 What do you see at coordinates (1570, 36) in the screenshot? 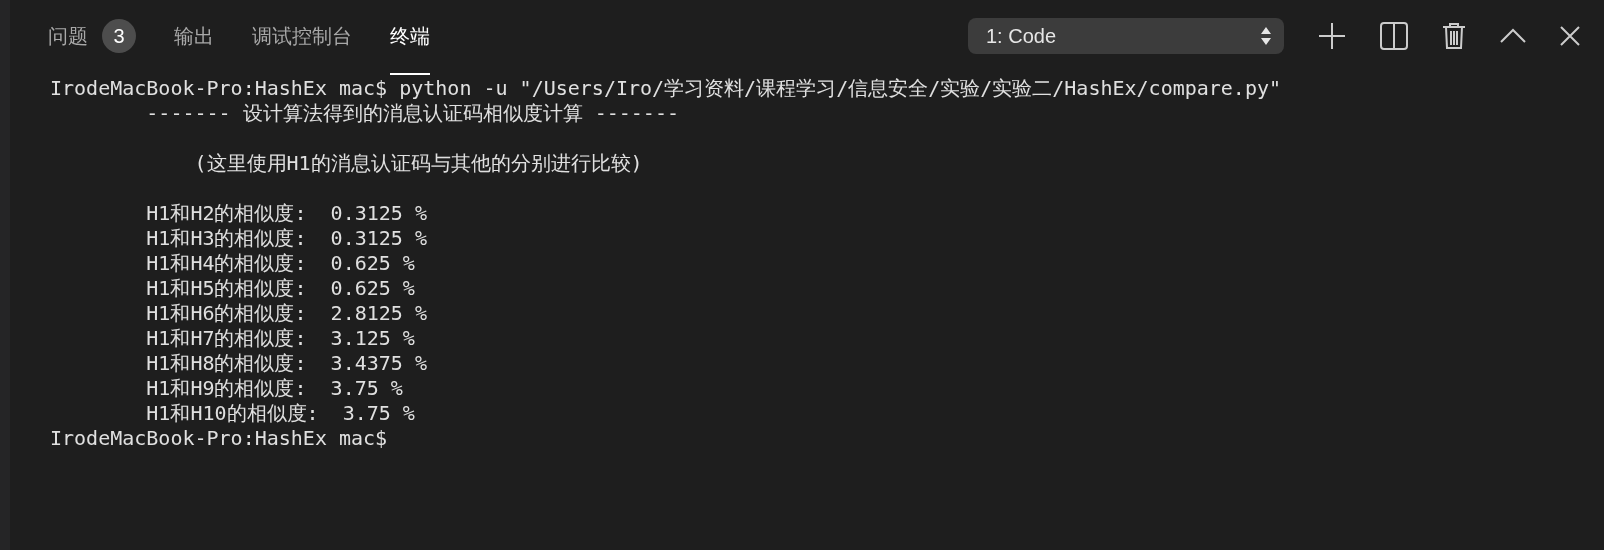
I see `close-icon` at bounding box center [1570, 36].